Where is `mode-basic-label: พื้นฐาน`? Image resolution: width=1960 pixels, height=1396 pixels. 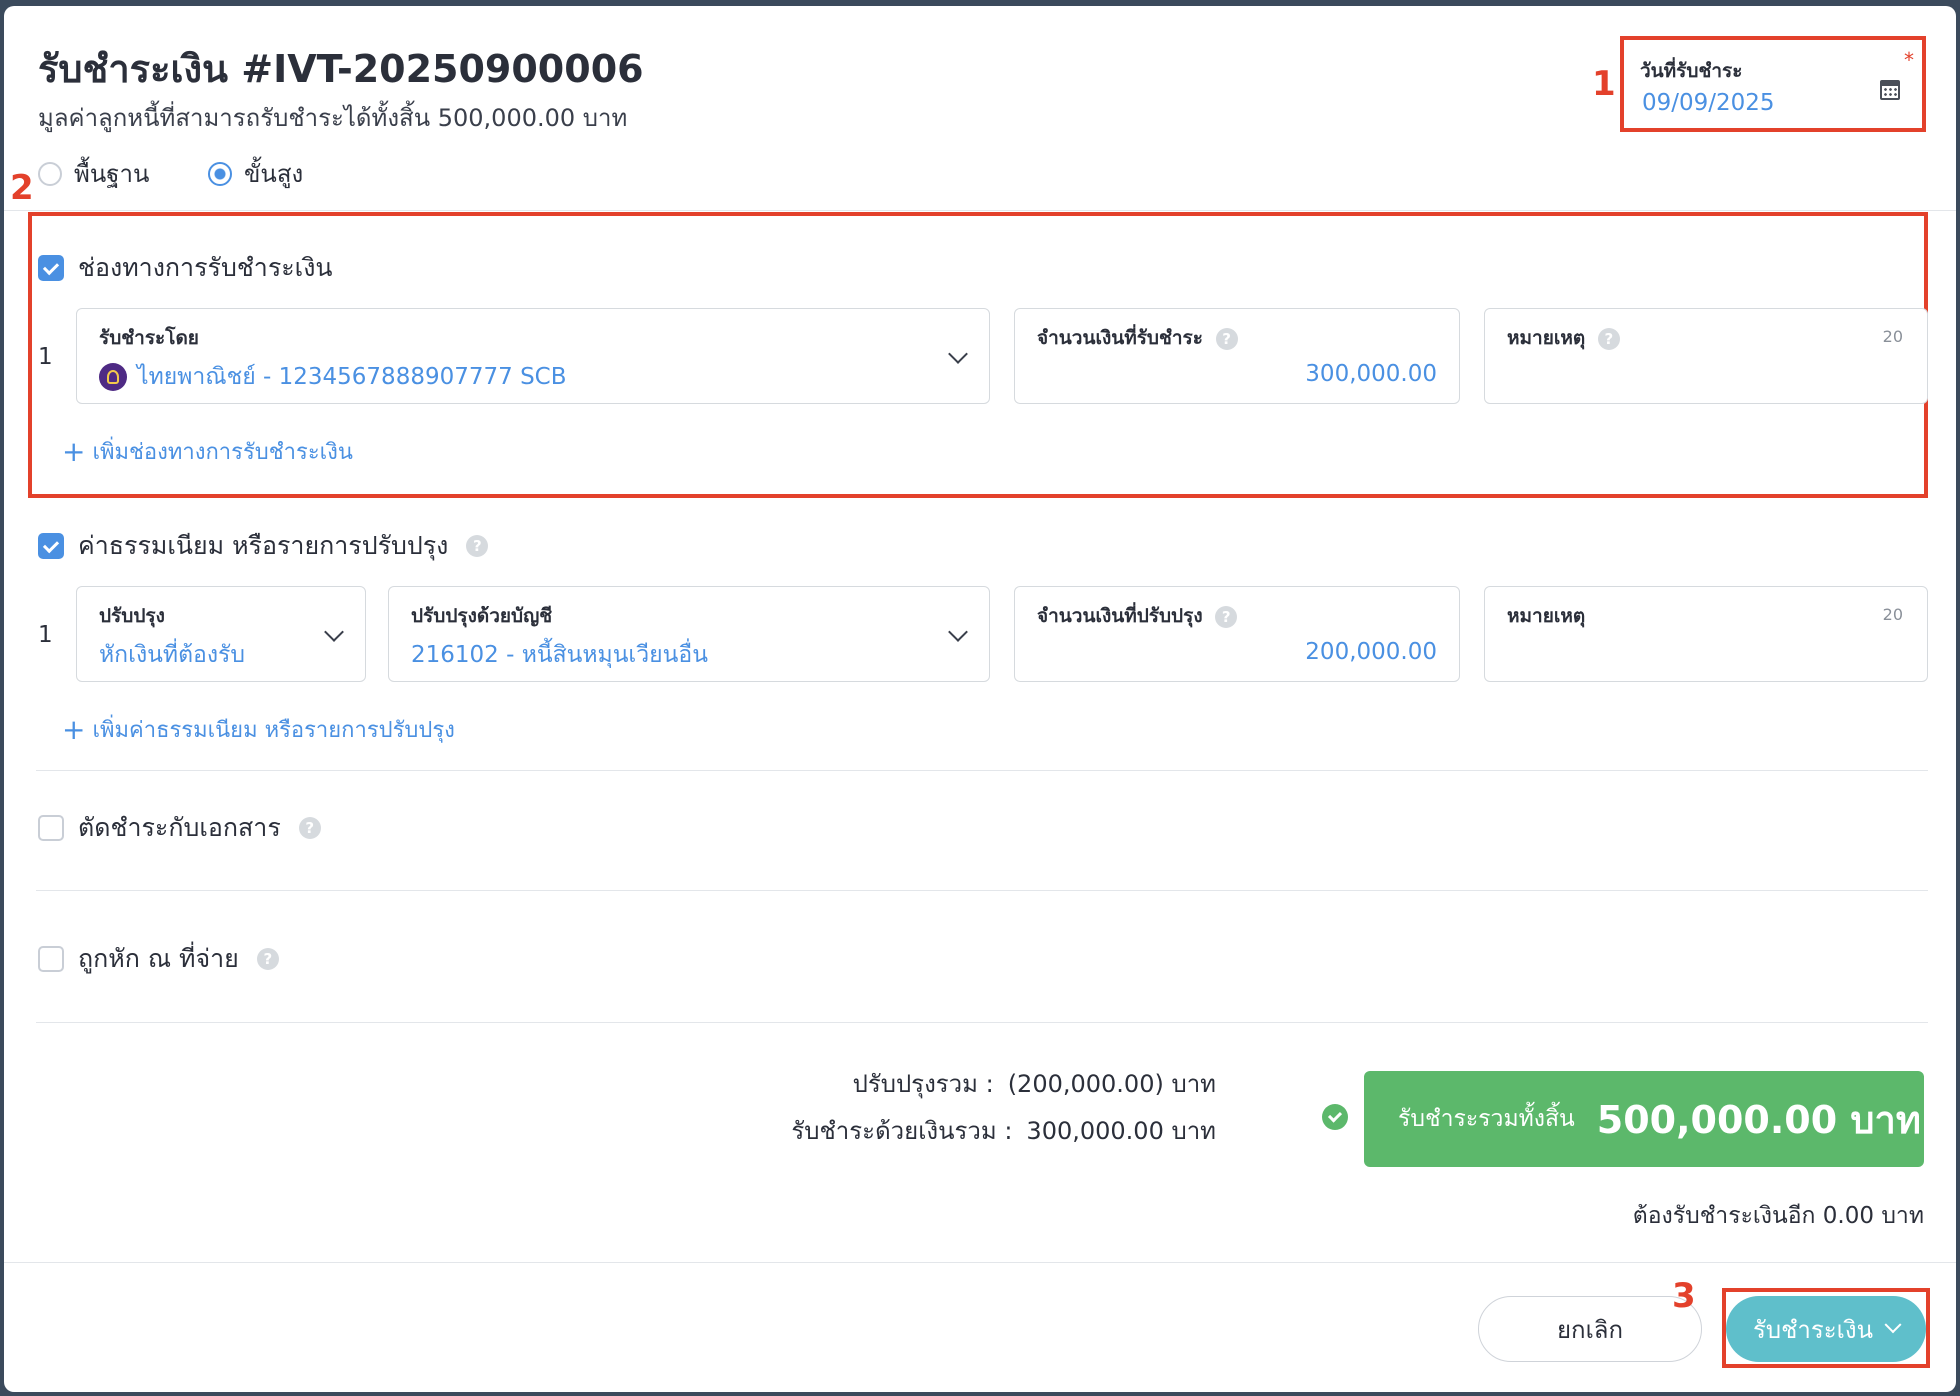 mode-basic-label: พื้นฐาน is located at coordinates (112, 174).